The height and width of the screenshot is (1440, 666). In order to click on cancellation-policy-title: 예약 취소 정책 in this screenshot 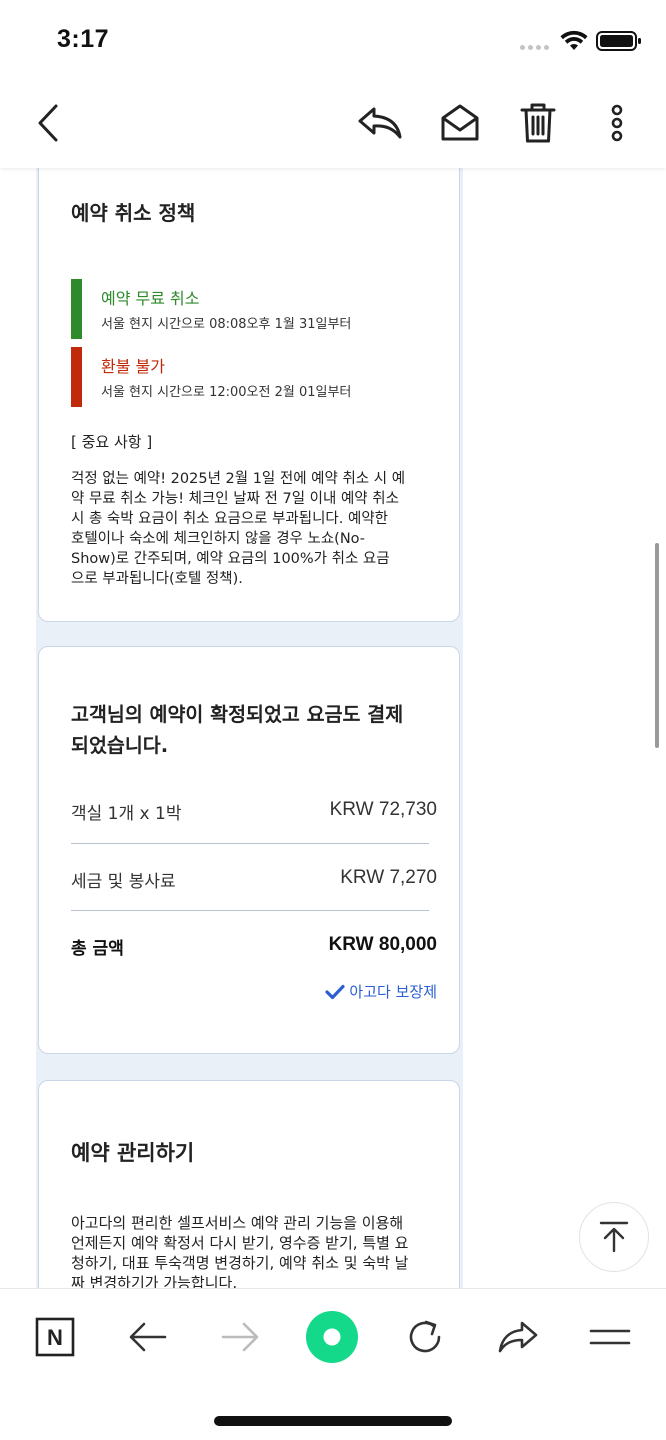, I will do `click(133, 213)`.